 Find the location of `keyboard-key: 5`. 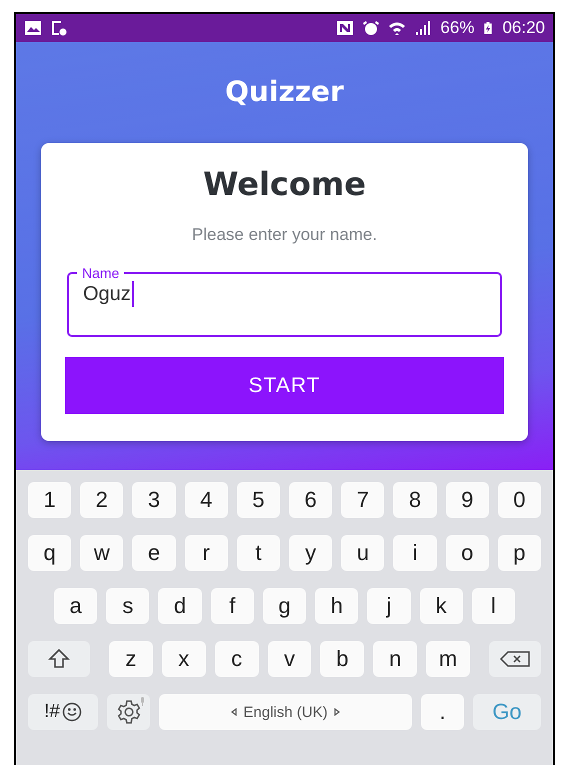

keyboard-key: 5 is located at coordinates (258, 500).